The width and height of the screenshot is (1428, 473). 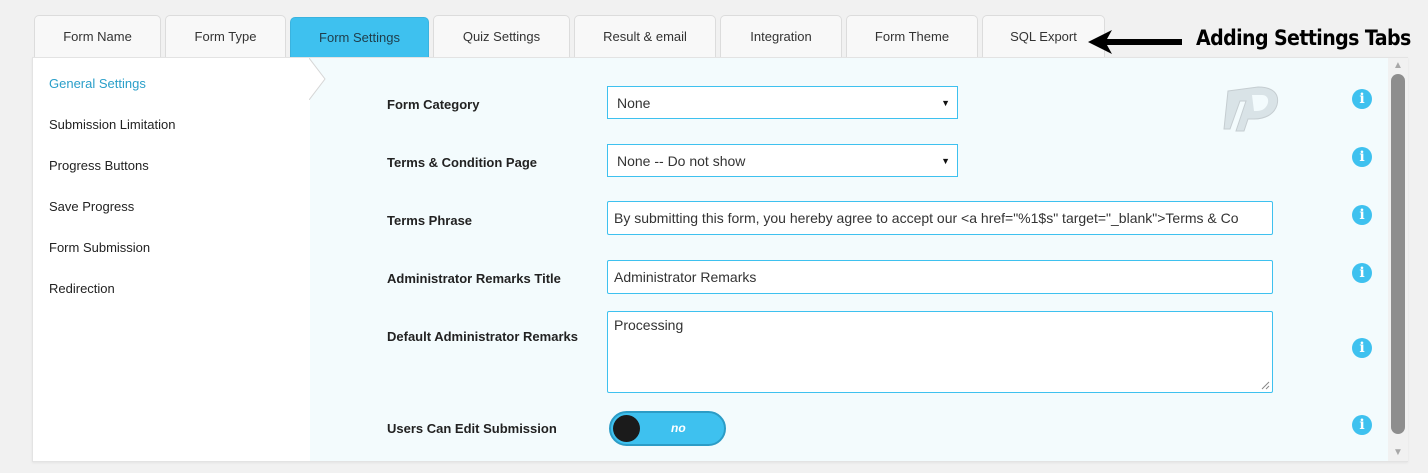 What do you see at coordinates (1398, 66) in the screenshot?
I see `scroll-up-arrow-icon: ▲` at bounding box center [1398, 66].